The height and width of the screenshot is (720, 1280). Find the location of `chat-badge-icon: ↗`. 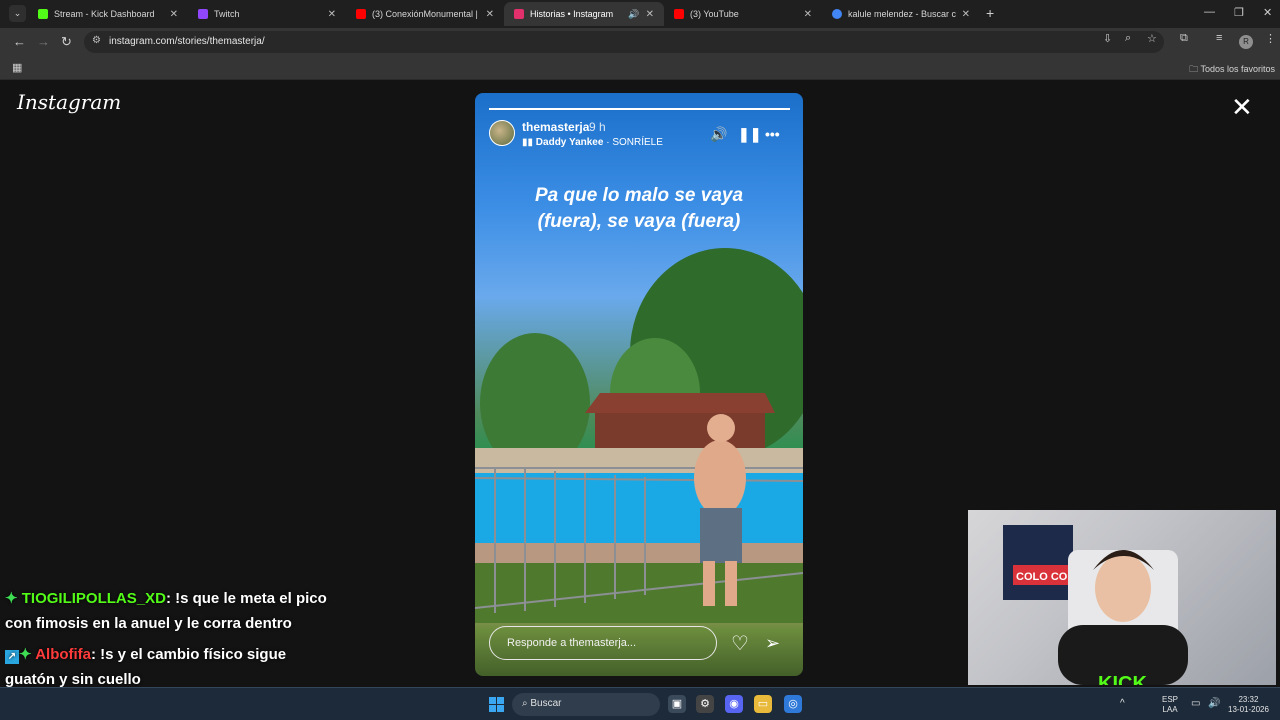

chat-badge-icon: ↗ is located at coordinates (12, 657).